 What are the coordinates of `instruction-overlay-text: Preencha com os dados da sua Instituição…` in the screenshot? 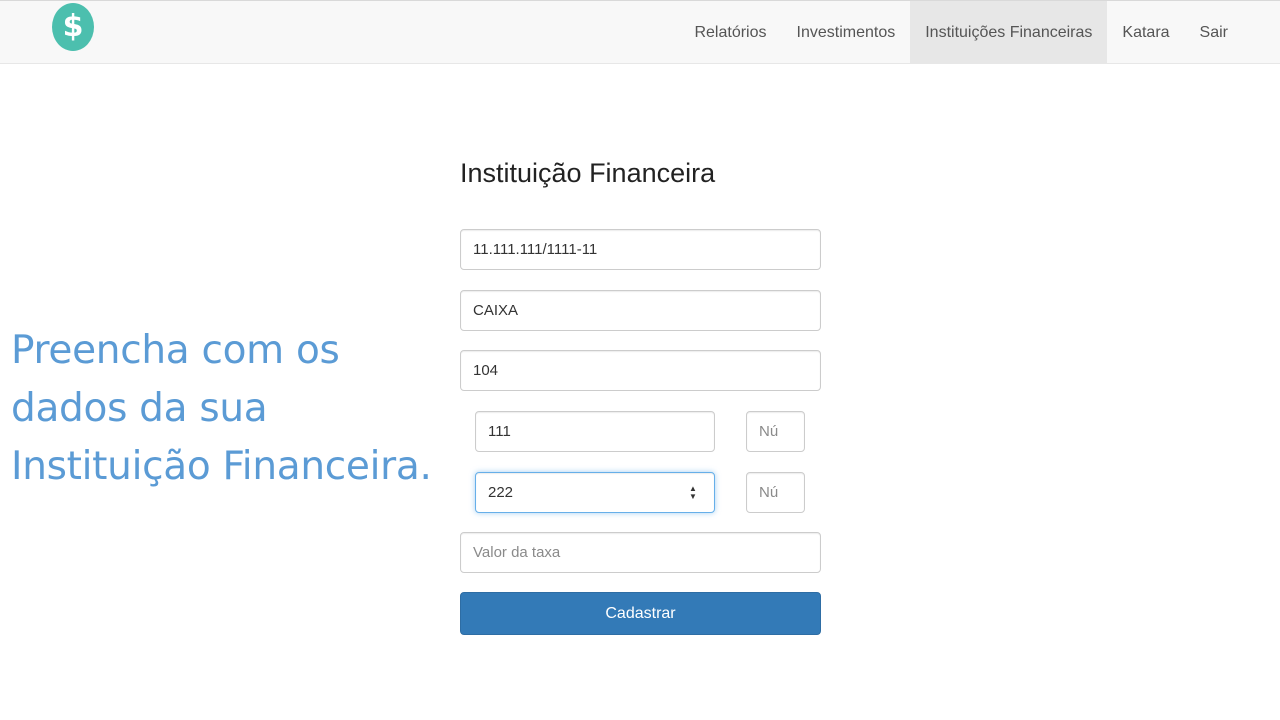 It's located at (231, 409).